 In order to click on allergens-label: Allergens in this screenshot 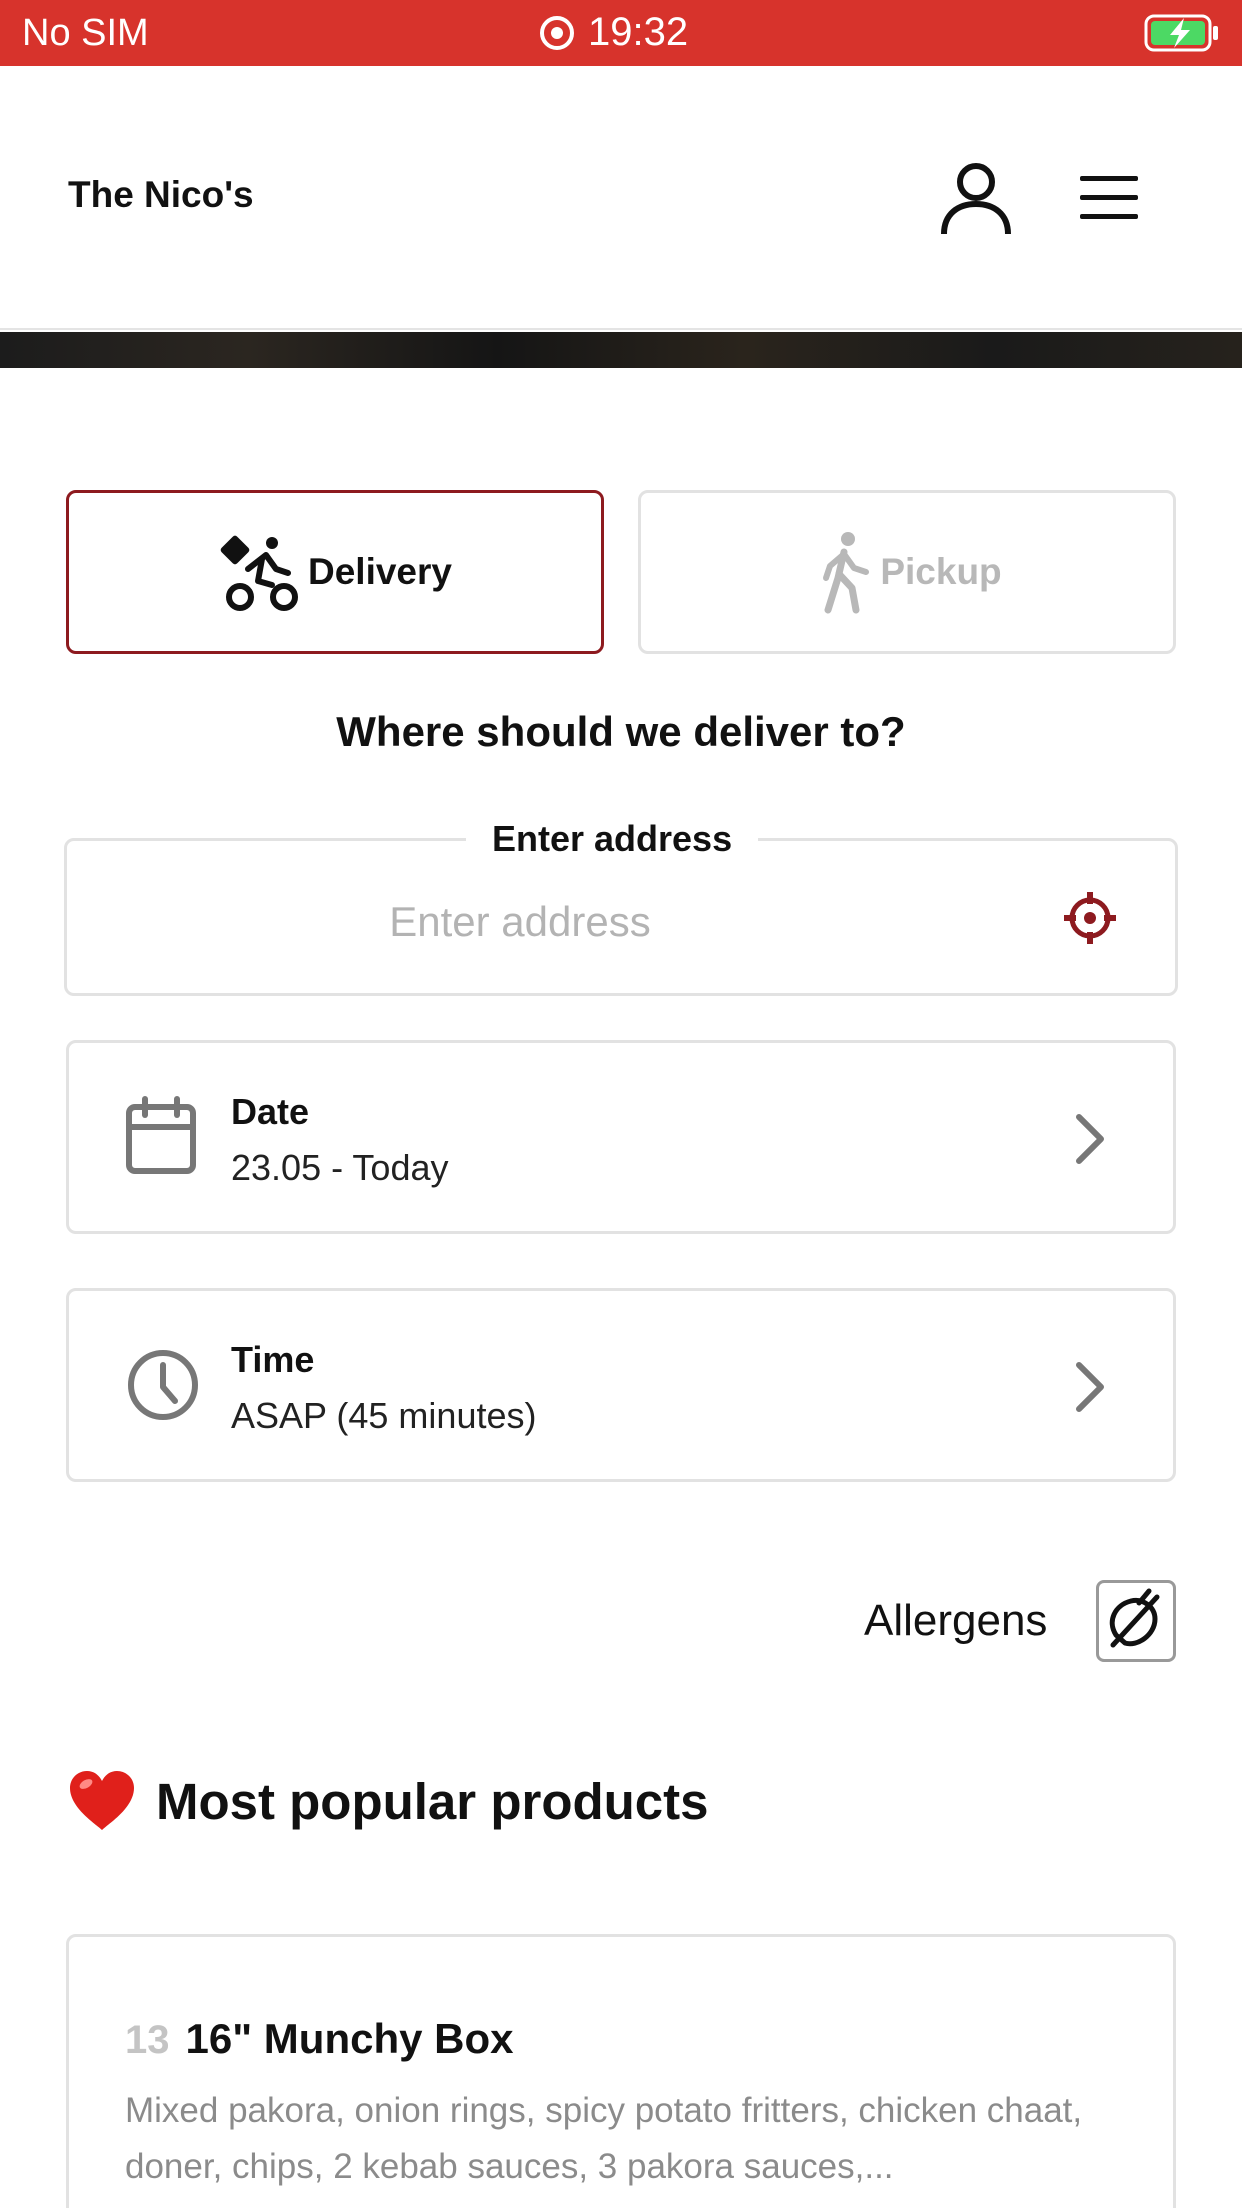, I will do `click(955, 1621)`.